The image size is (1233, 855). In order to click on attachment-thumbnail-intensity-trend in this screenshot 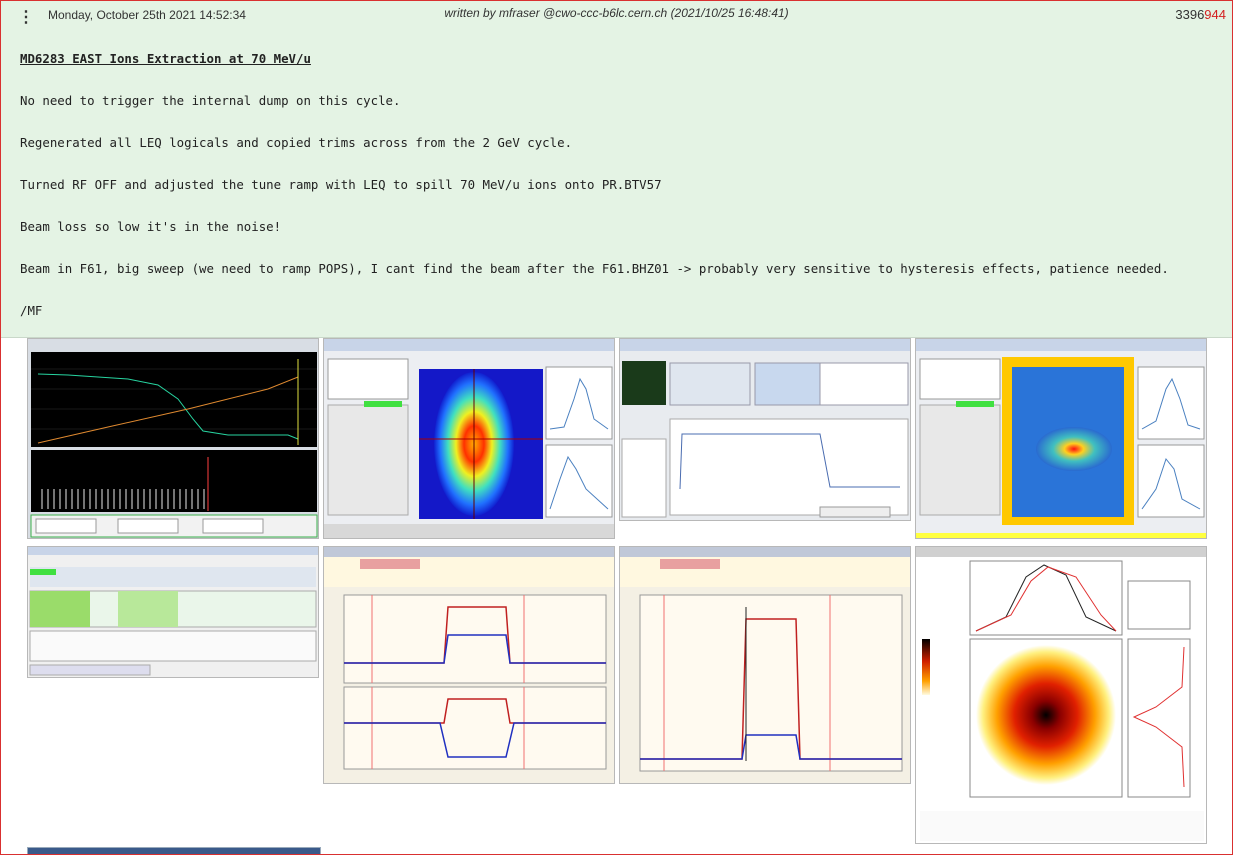, I will do `click(173, 438)`.